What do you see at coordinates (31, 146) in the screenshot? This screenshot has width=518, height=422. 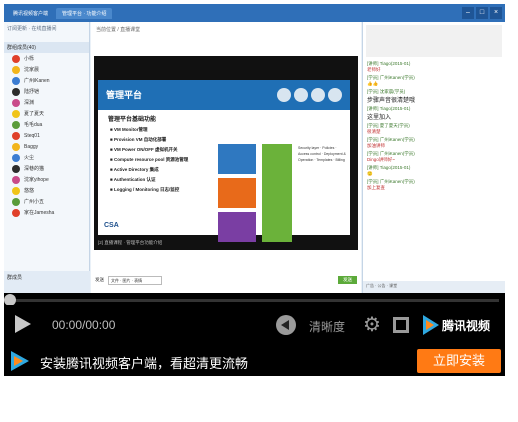 I see `member-name: Baggy` at bounding box center [31, 146].